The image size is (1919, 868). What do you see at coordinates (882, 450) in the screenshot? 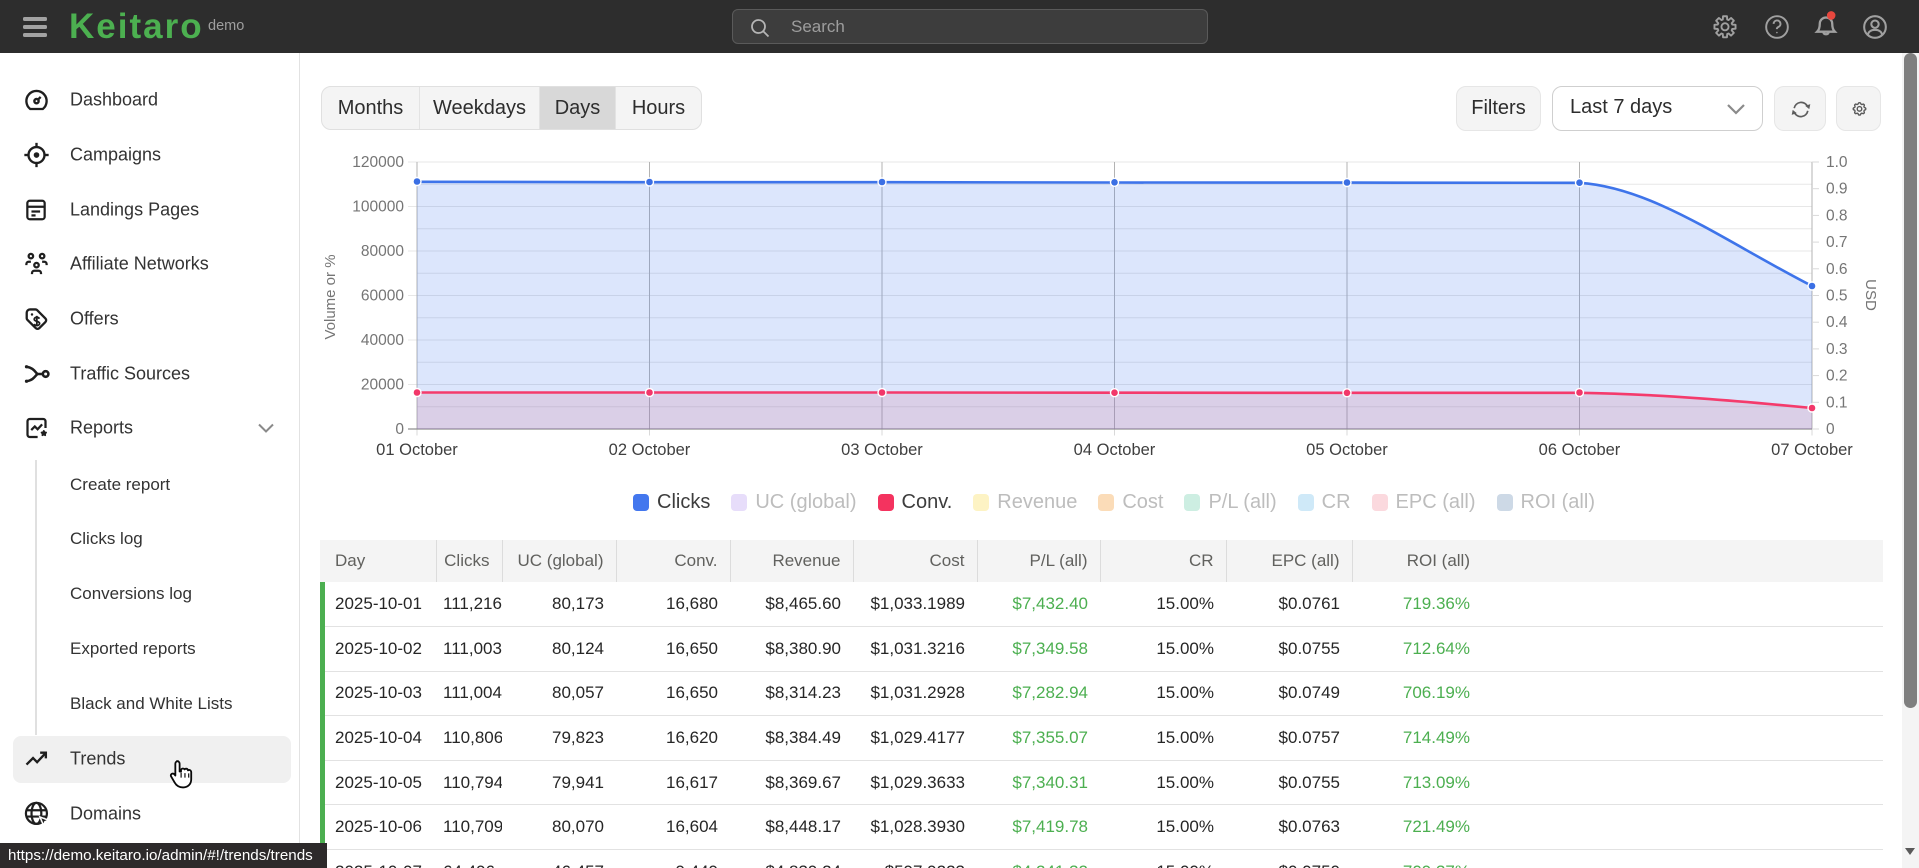
I see `svg-text: 03 October` at bounding box center [882, 450].